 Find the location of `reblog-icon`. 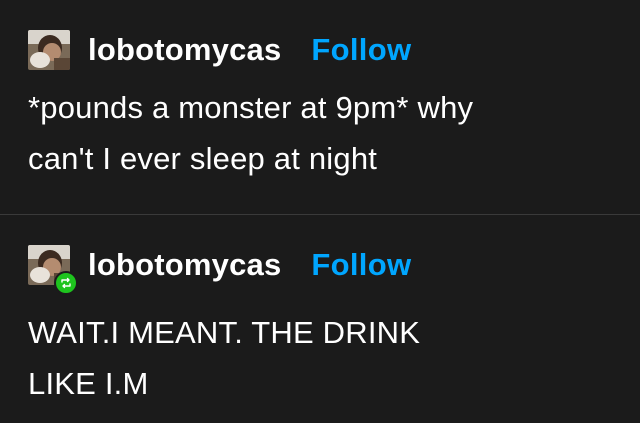

reblog-icon is located at coordinates (66, 283).